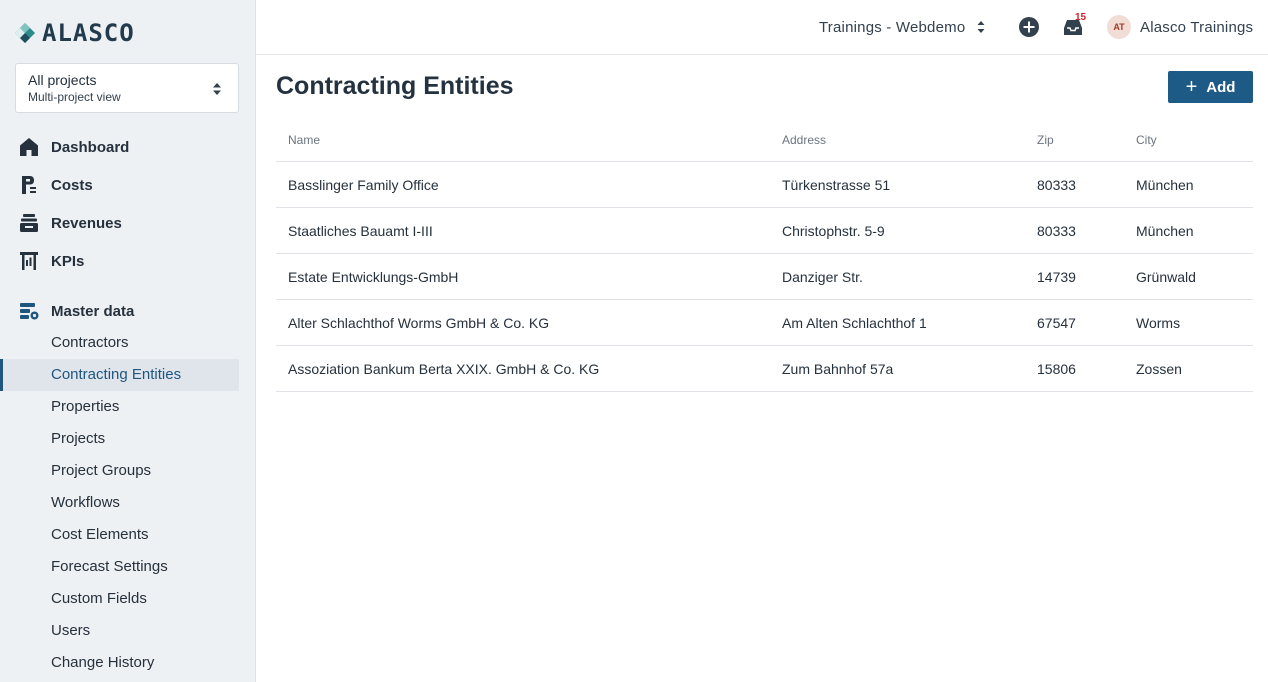 The height and width of the screenshot is (682, 1268). I want to click on tenant-name: Trainings - Webdemo, so click(892, 27).